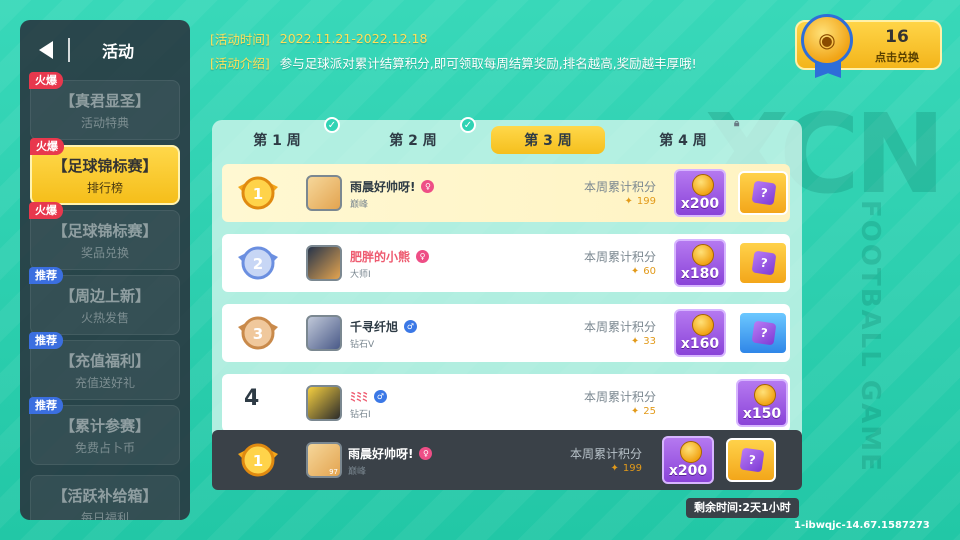  Describe the element at coordinates (506, 403) in the screenshot. I see `table-row: 4 ﾐﾐﾐ ♂ 钻石I 本周累计积分 ✦ 25 x150` at that location.